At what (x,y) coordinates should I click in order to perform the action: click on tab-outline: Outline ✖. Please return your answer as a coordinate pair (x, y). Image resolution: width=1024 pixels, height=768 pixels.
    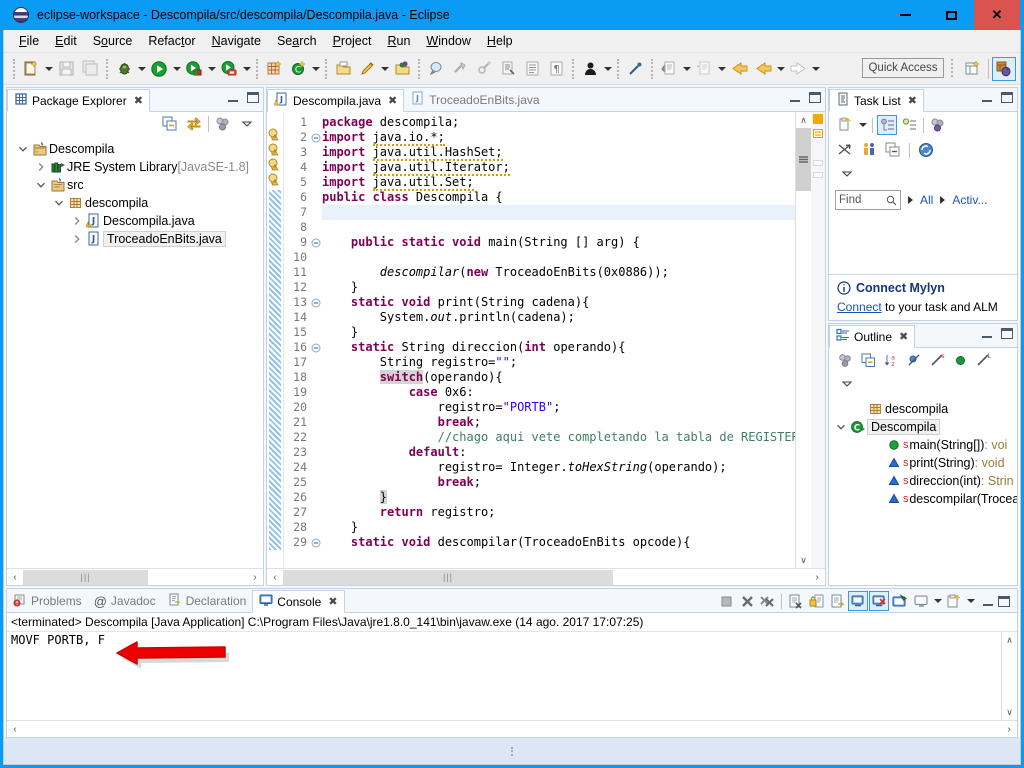
    Looking at the image, I should click on (872, 336).